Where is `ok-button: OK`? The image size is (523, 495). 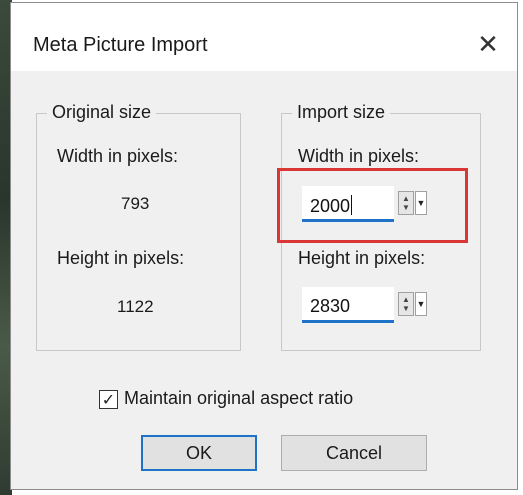
ok-button: OK is located at coordinates (199, 453).